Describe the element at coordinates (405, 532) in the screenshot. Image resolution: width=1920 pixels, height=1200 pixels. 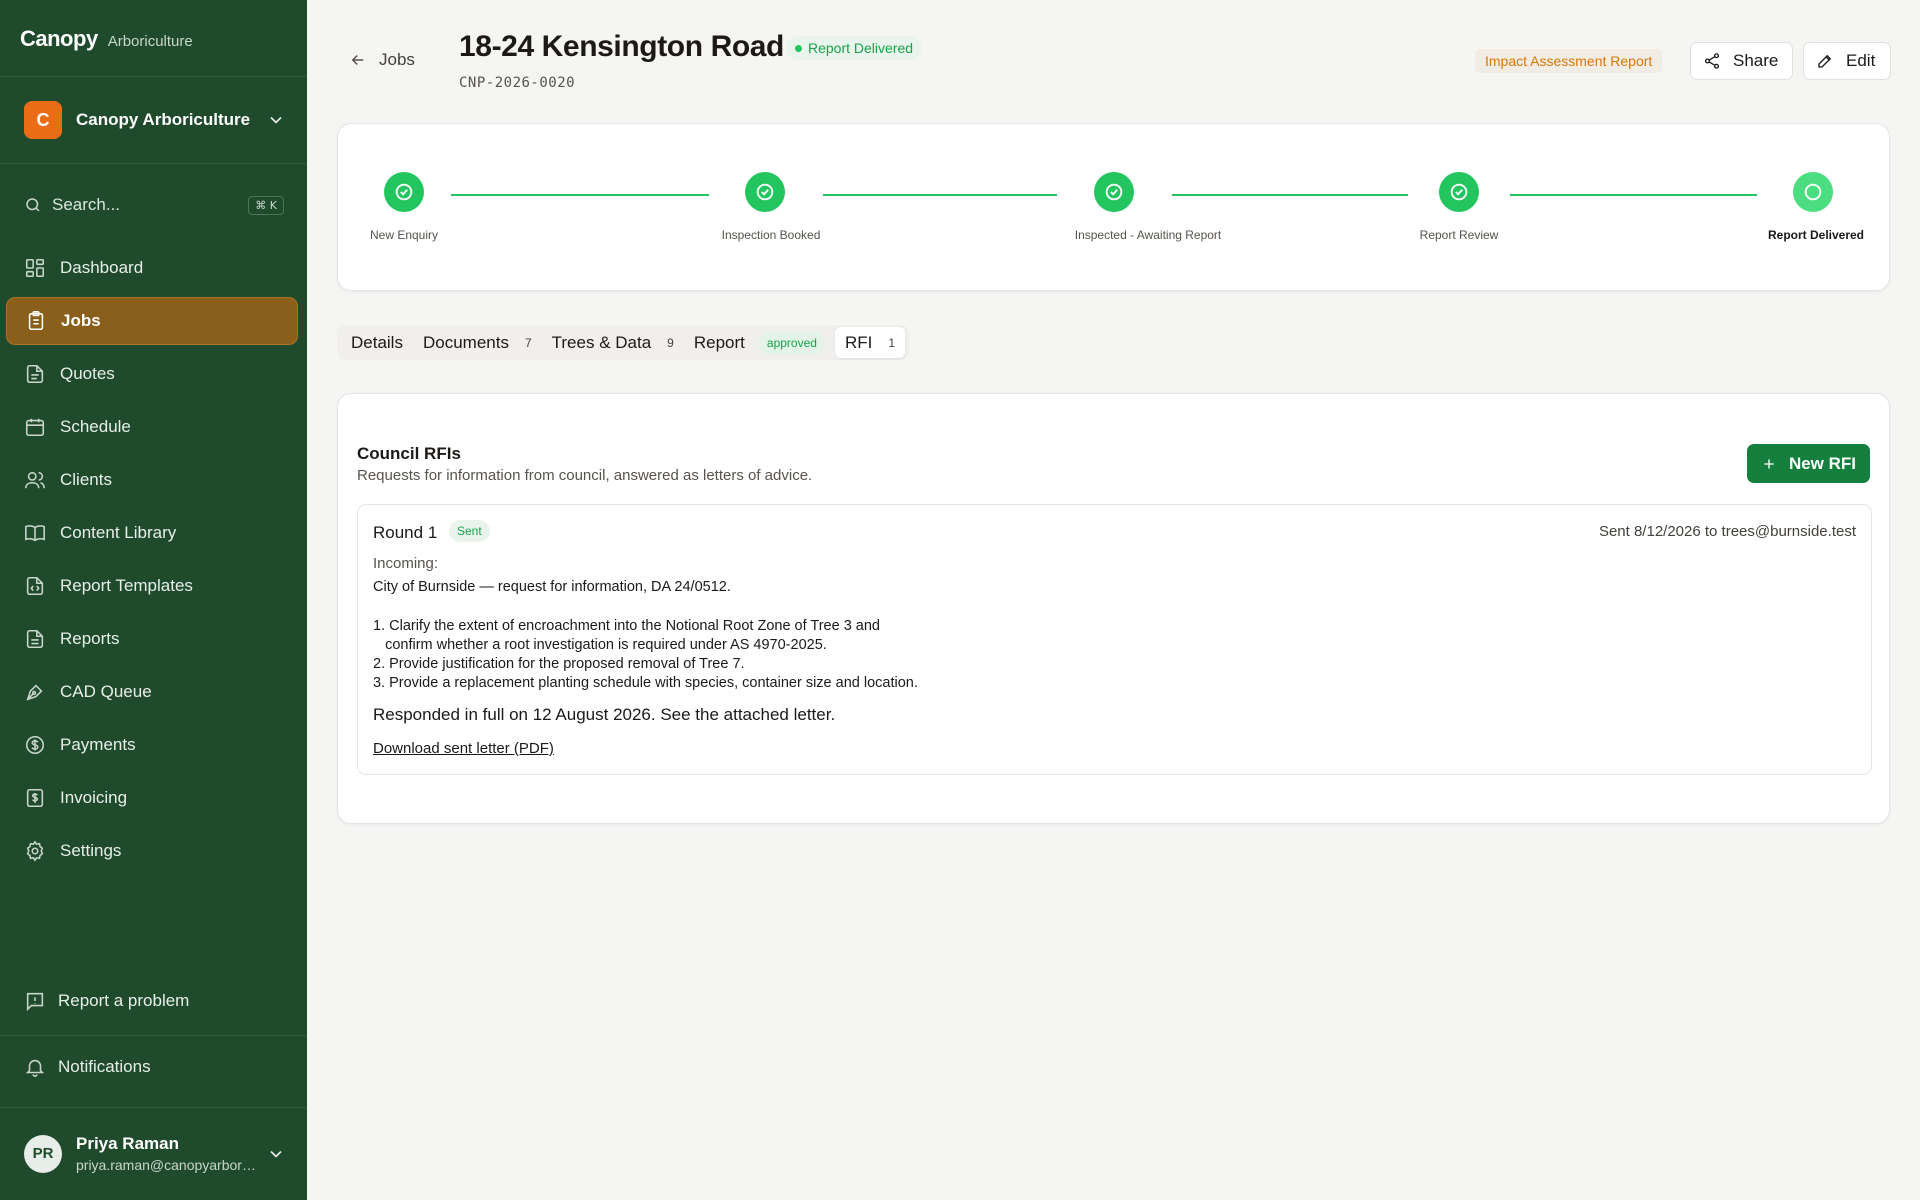
I see `round-title: Round 1` at that location.